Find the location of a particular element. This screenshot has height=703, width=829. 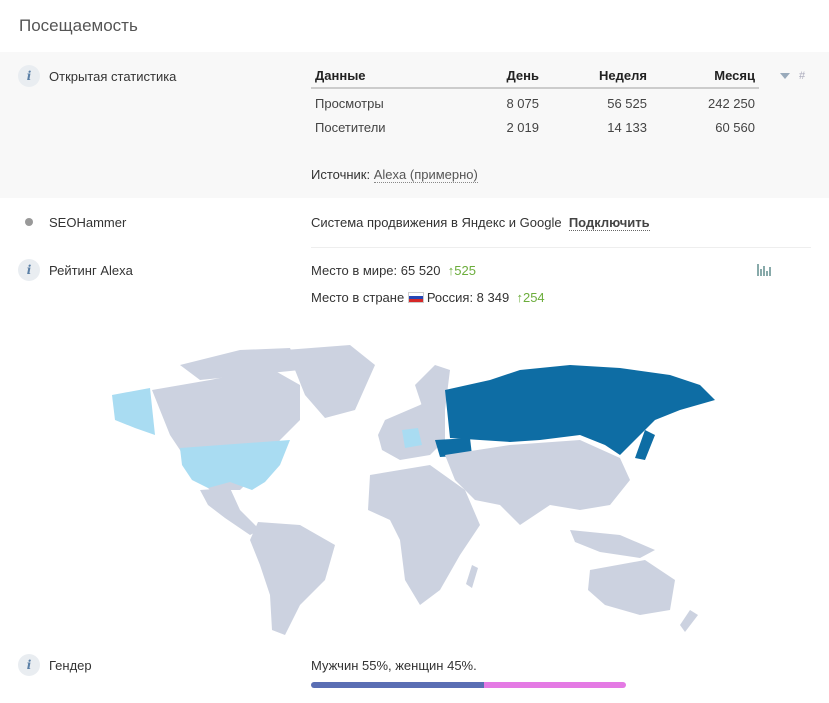

table-cell: Посетители is located at coordinates (350, 127).